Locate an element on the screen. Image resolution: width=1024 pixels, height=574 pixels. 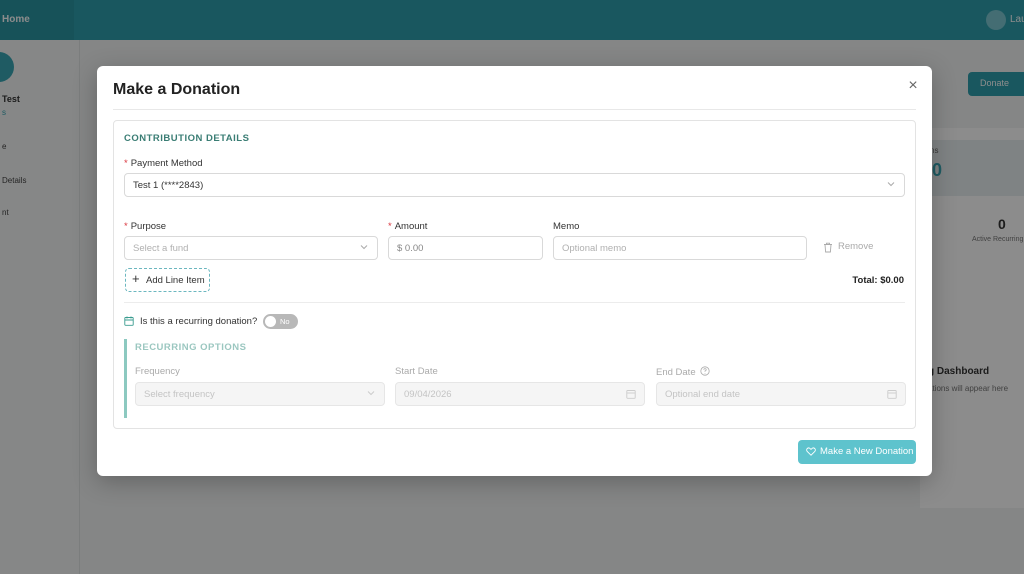
end-date-placeholder: Optional end date is located at coordinates (703, 394).